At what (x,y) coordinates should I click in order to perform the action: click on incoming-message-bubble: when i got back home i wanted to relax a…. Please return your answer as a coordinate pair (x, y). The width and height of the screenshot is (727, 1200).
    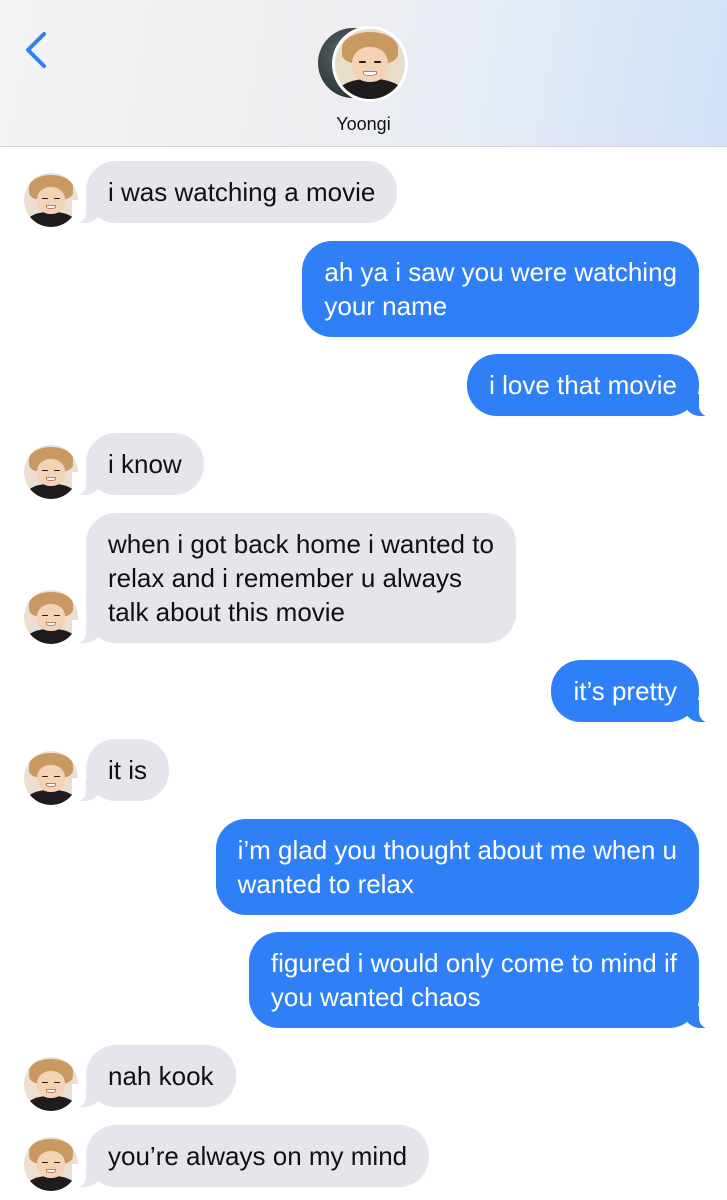
    Looking at the image, I should click on (294, 578).